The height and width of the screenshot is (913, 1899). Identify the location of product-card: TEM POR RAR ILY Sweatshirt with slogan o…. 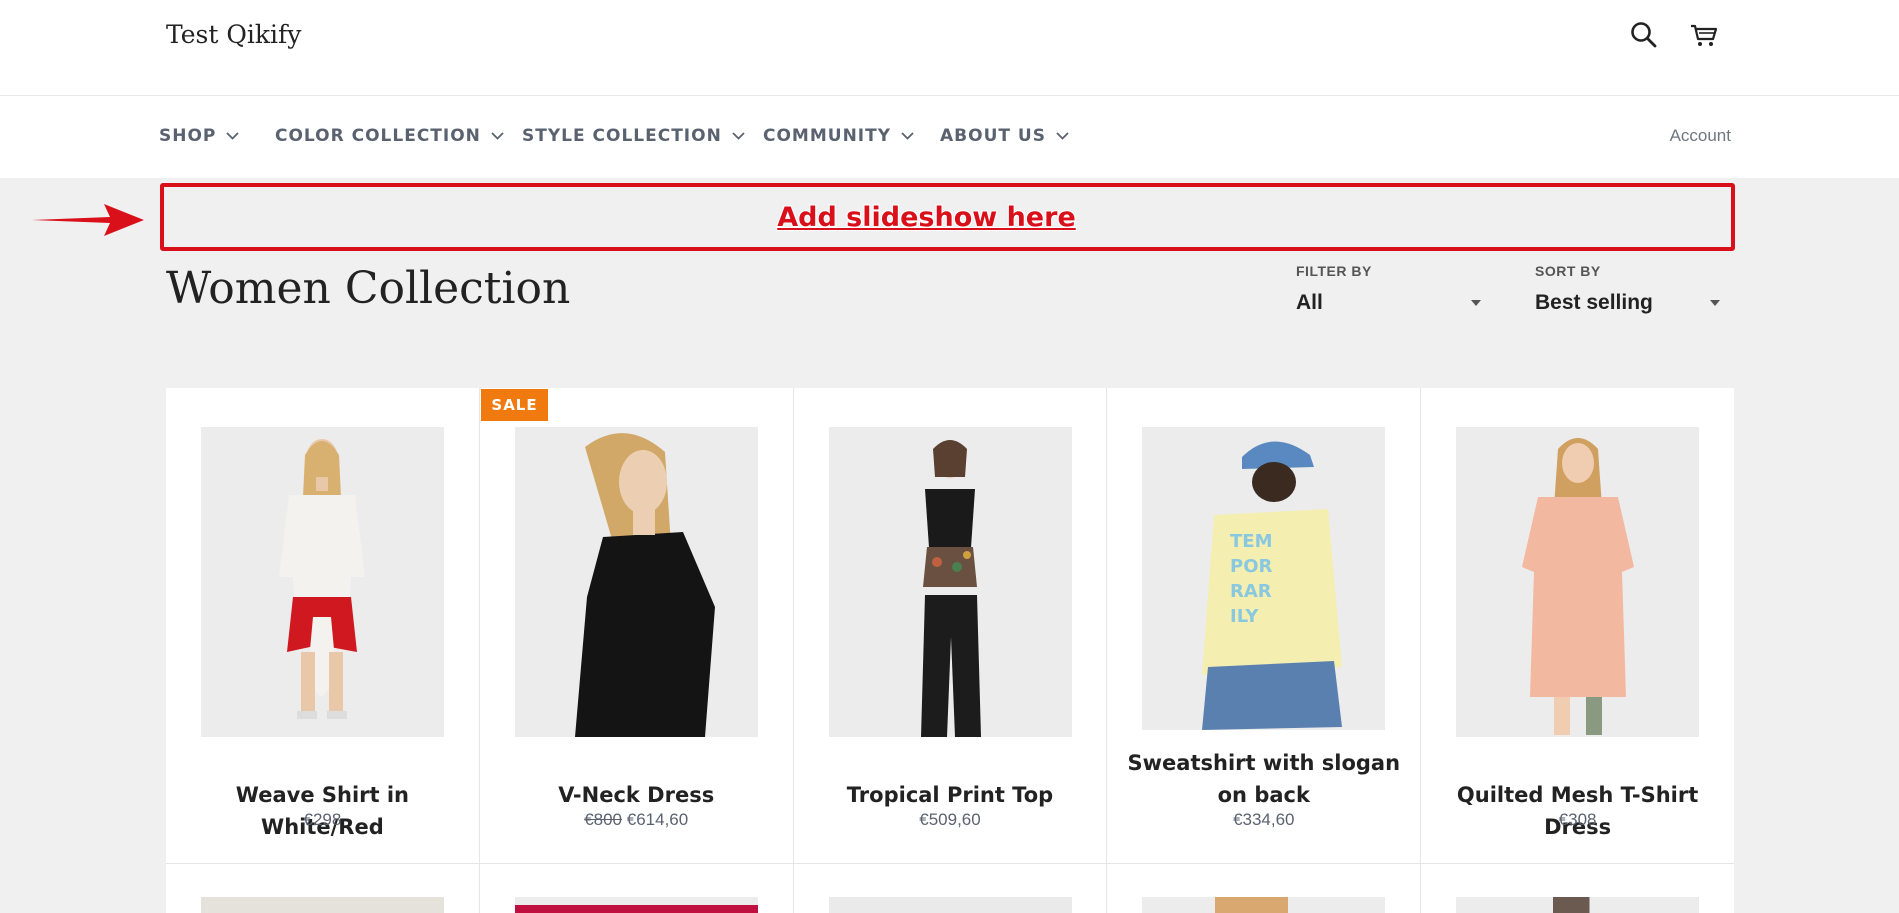
(1264, 625).